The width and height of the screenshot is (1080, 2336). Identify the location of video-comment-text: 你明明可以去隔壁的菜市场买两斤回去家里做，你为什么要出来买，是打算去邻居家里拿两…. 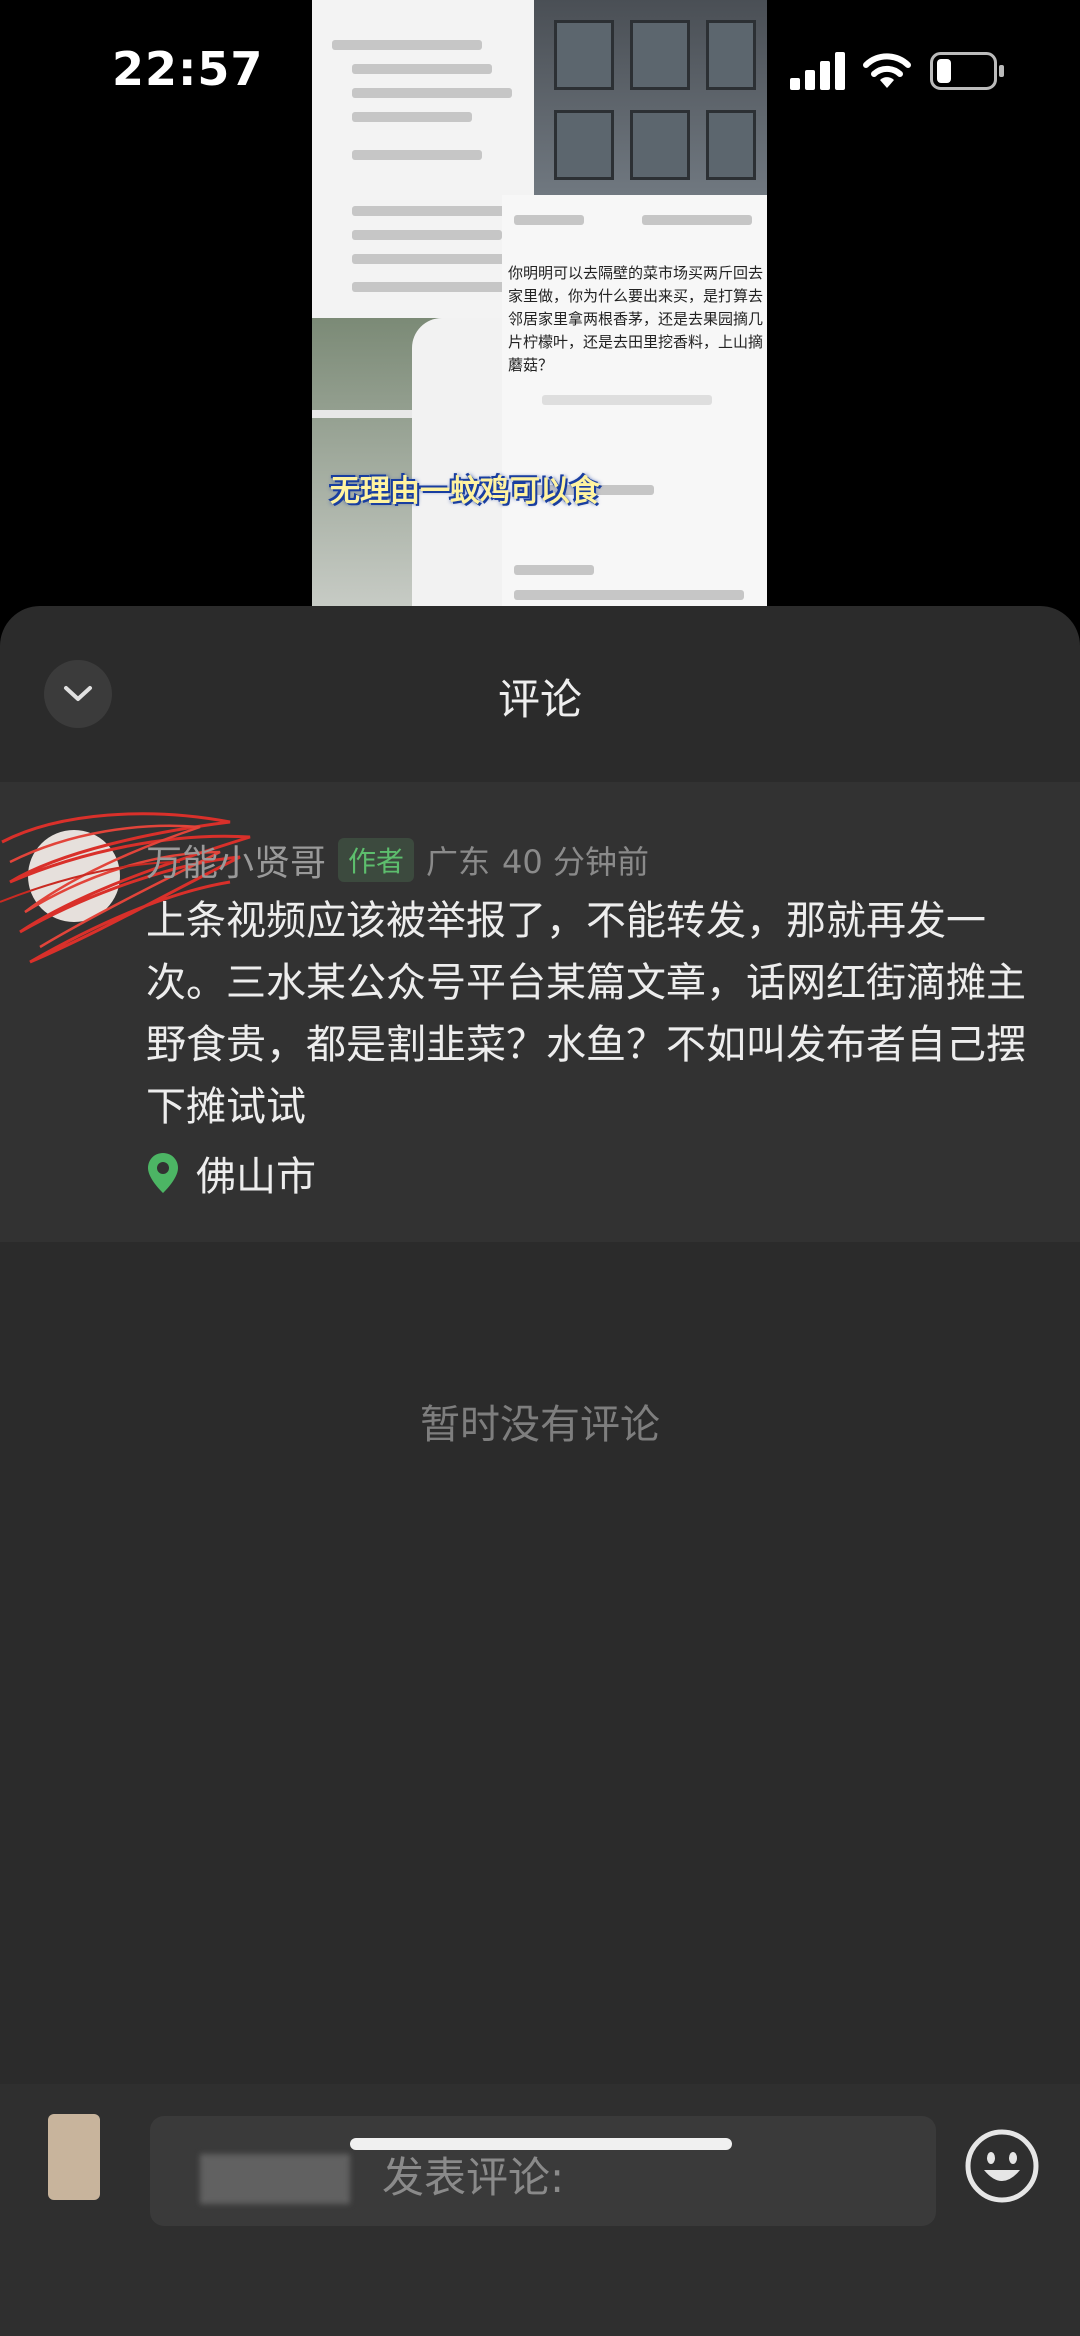
(636, 319).